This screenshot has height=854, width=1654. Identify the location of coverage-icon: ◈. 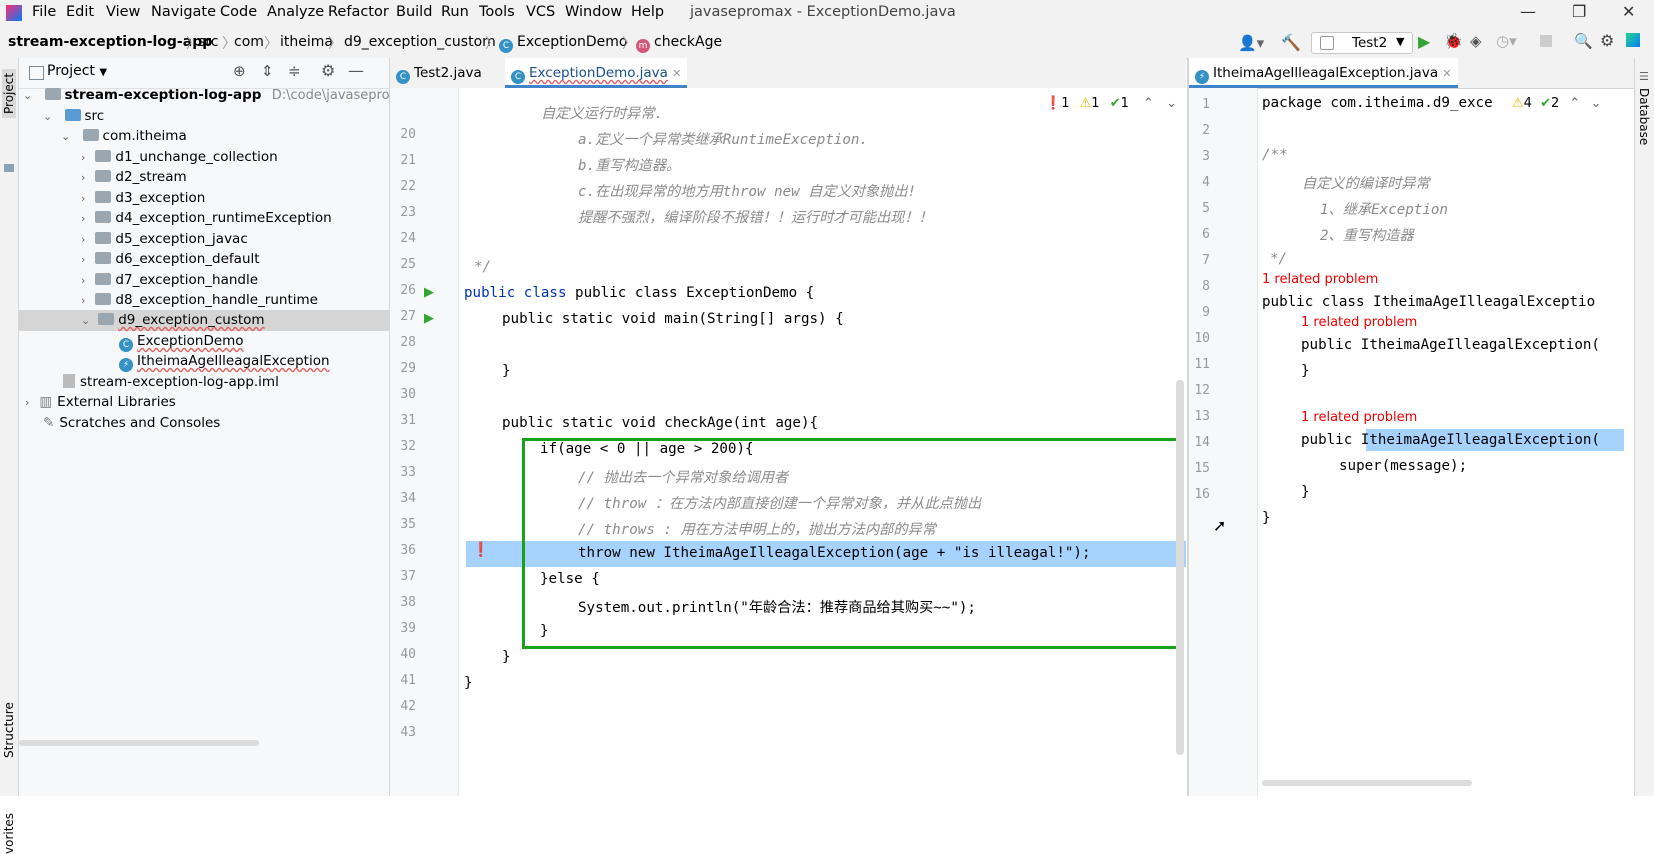
(1476, 41).